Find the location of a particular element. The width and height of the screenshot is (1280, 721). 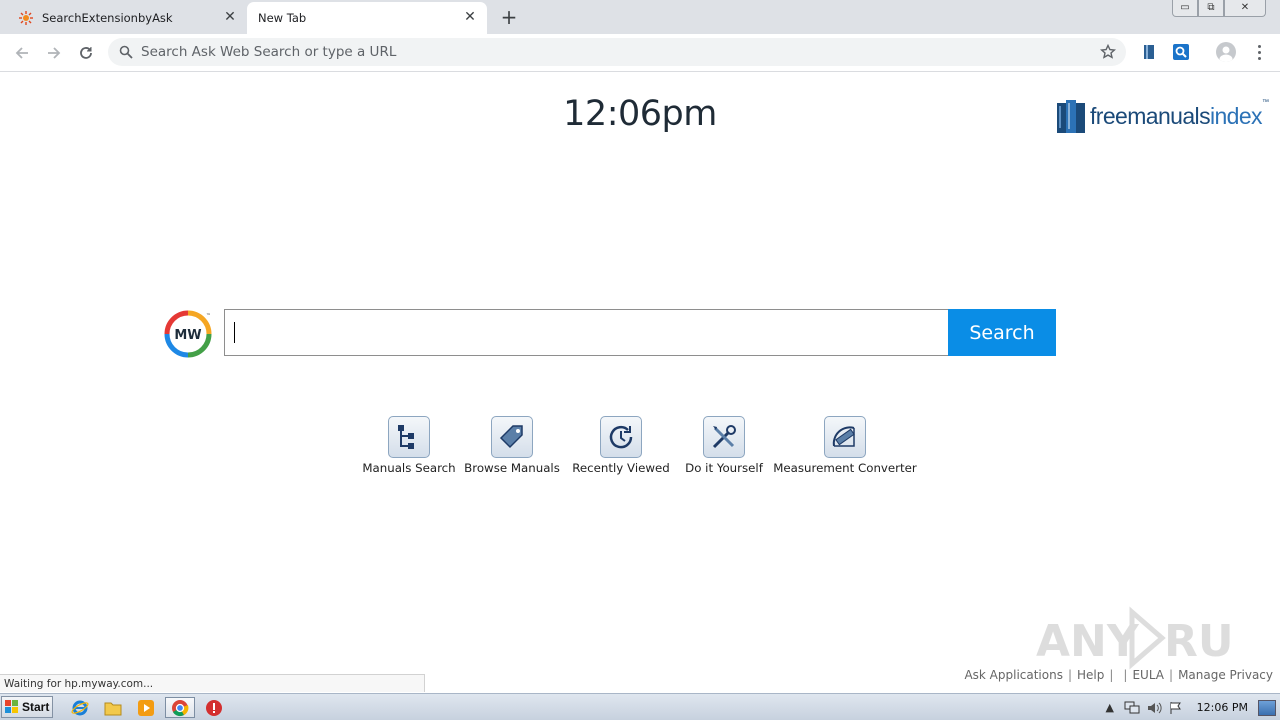

back-arrow-icon is located at coordinates (21, 53).